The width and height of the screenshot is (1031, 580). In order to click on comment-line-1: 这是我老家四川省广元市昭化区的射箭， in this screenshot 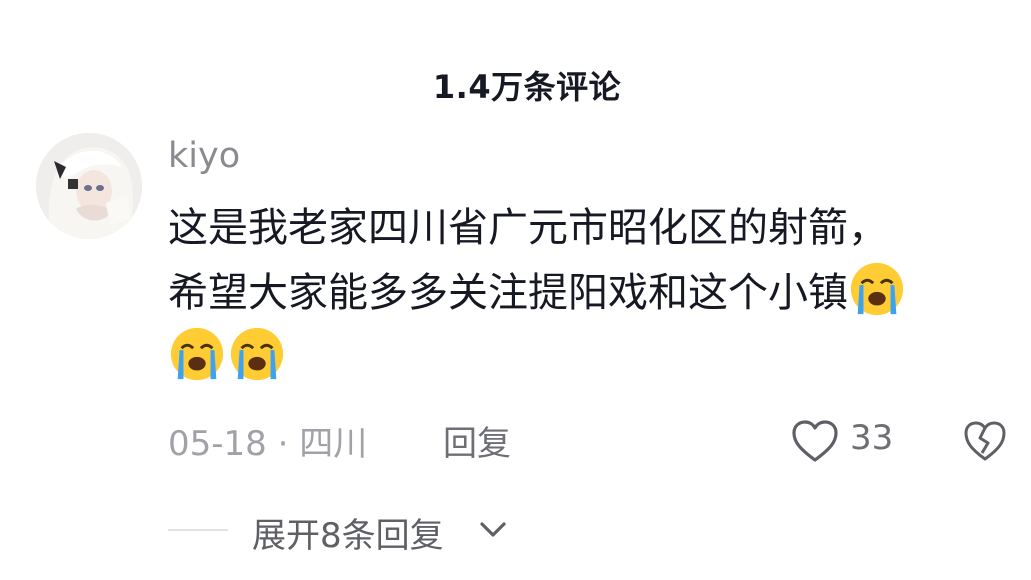, I will do `click(528, 228)`.